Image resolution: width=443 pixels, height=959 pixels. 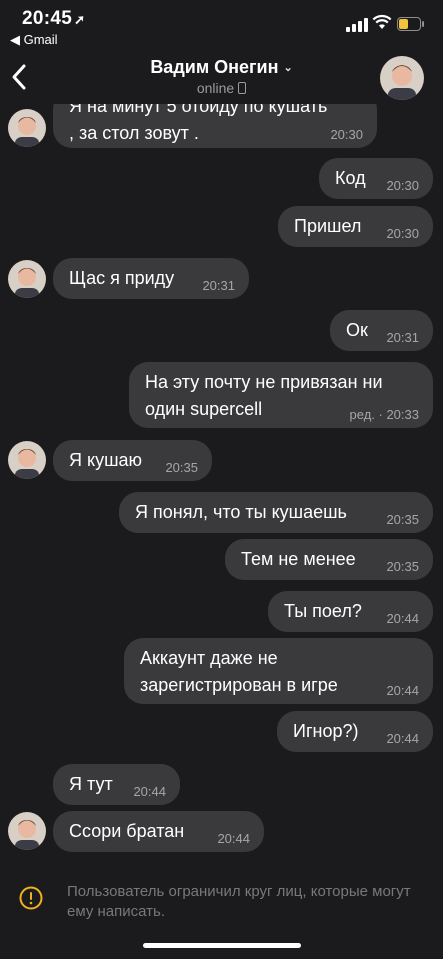 I want to click on message-text: Пришел, so click(x=328, y=226).